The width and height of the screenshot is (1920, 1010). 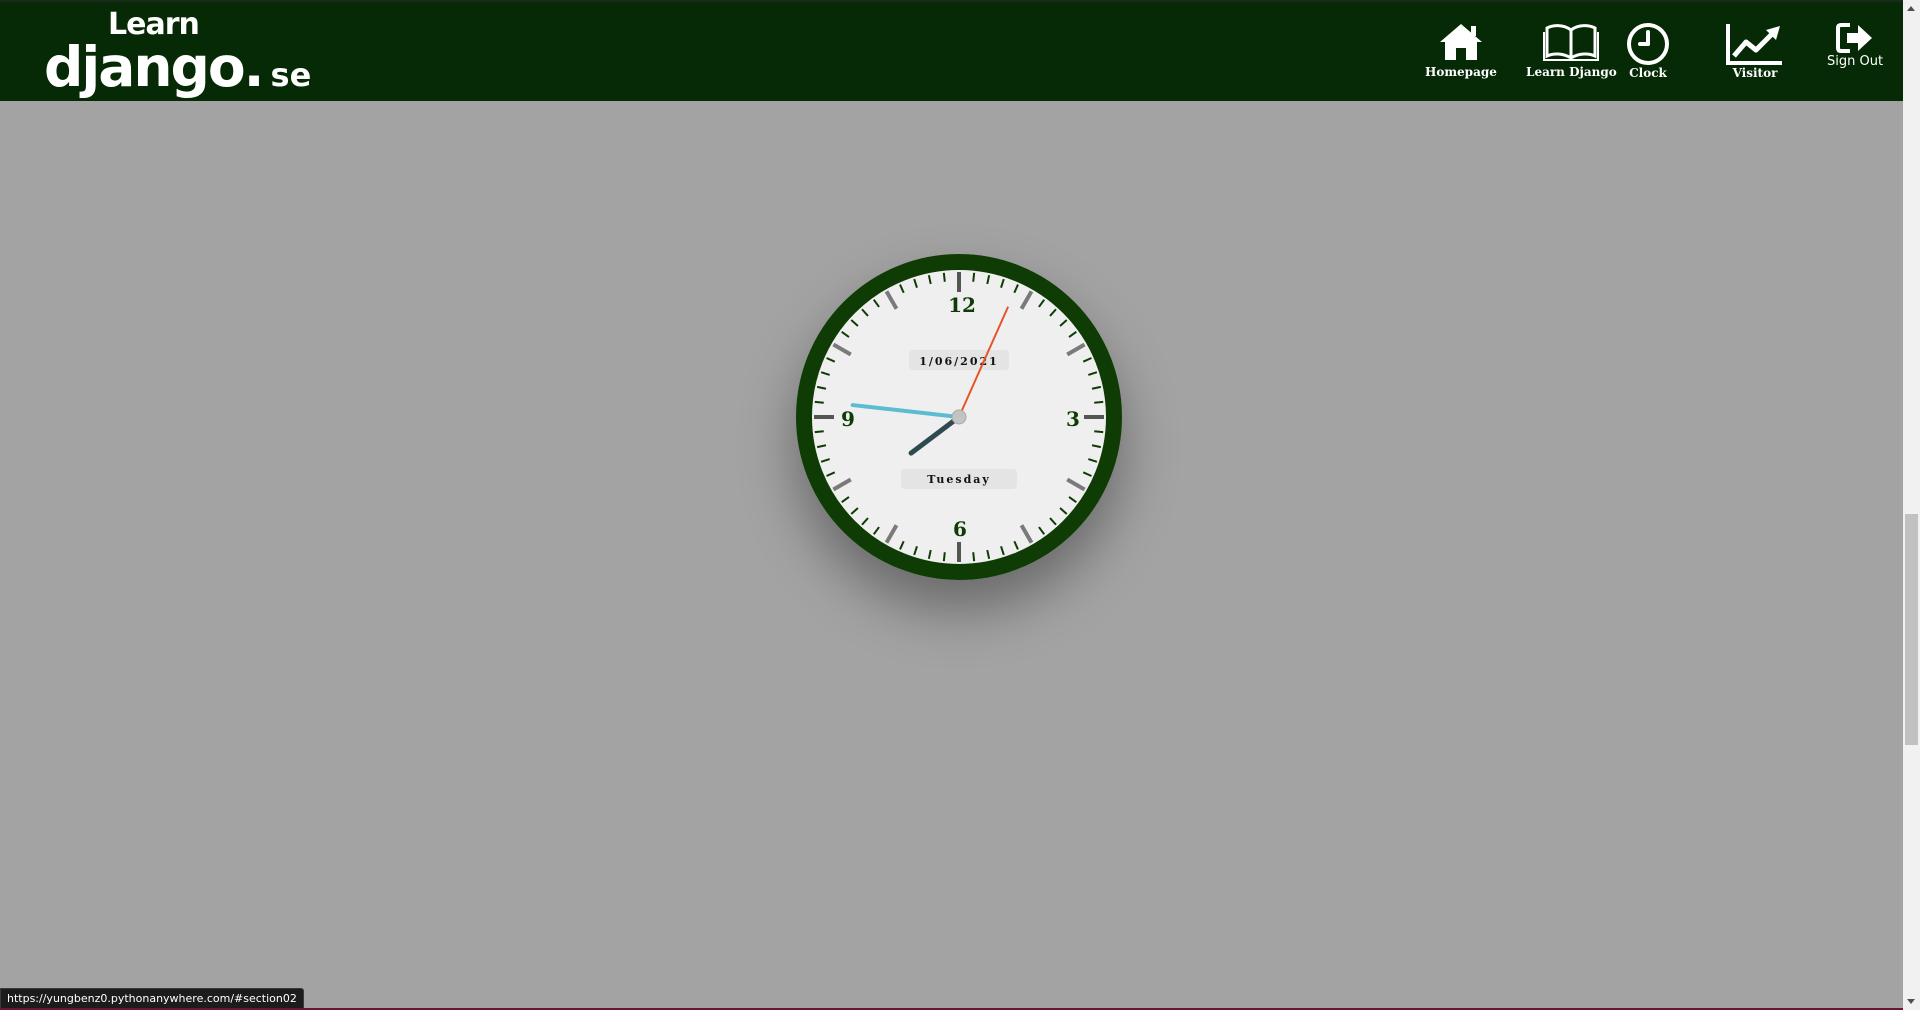 I want to click on nav-homepage: Homepage, so click(x=1461, y=50).